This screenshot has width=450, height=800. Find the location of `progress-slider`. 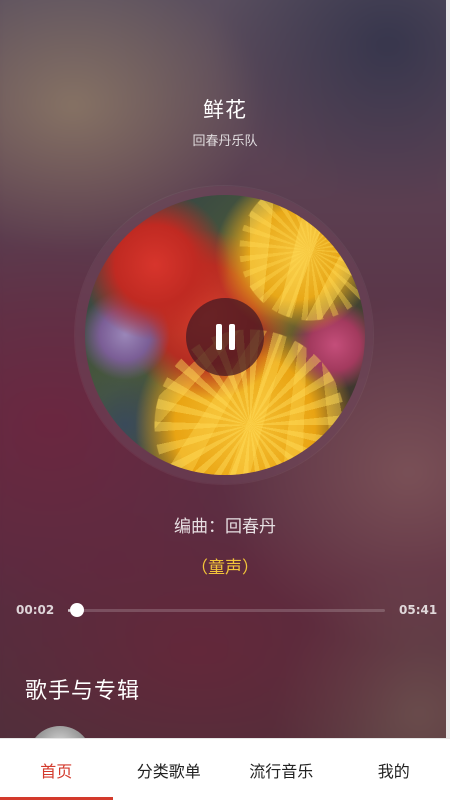

progress-slider is located at coordinates (226, 610).